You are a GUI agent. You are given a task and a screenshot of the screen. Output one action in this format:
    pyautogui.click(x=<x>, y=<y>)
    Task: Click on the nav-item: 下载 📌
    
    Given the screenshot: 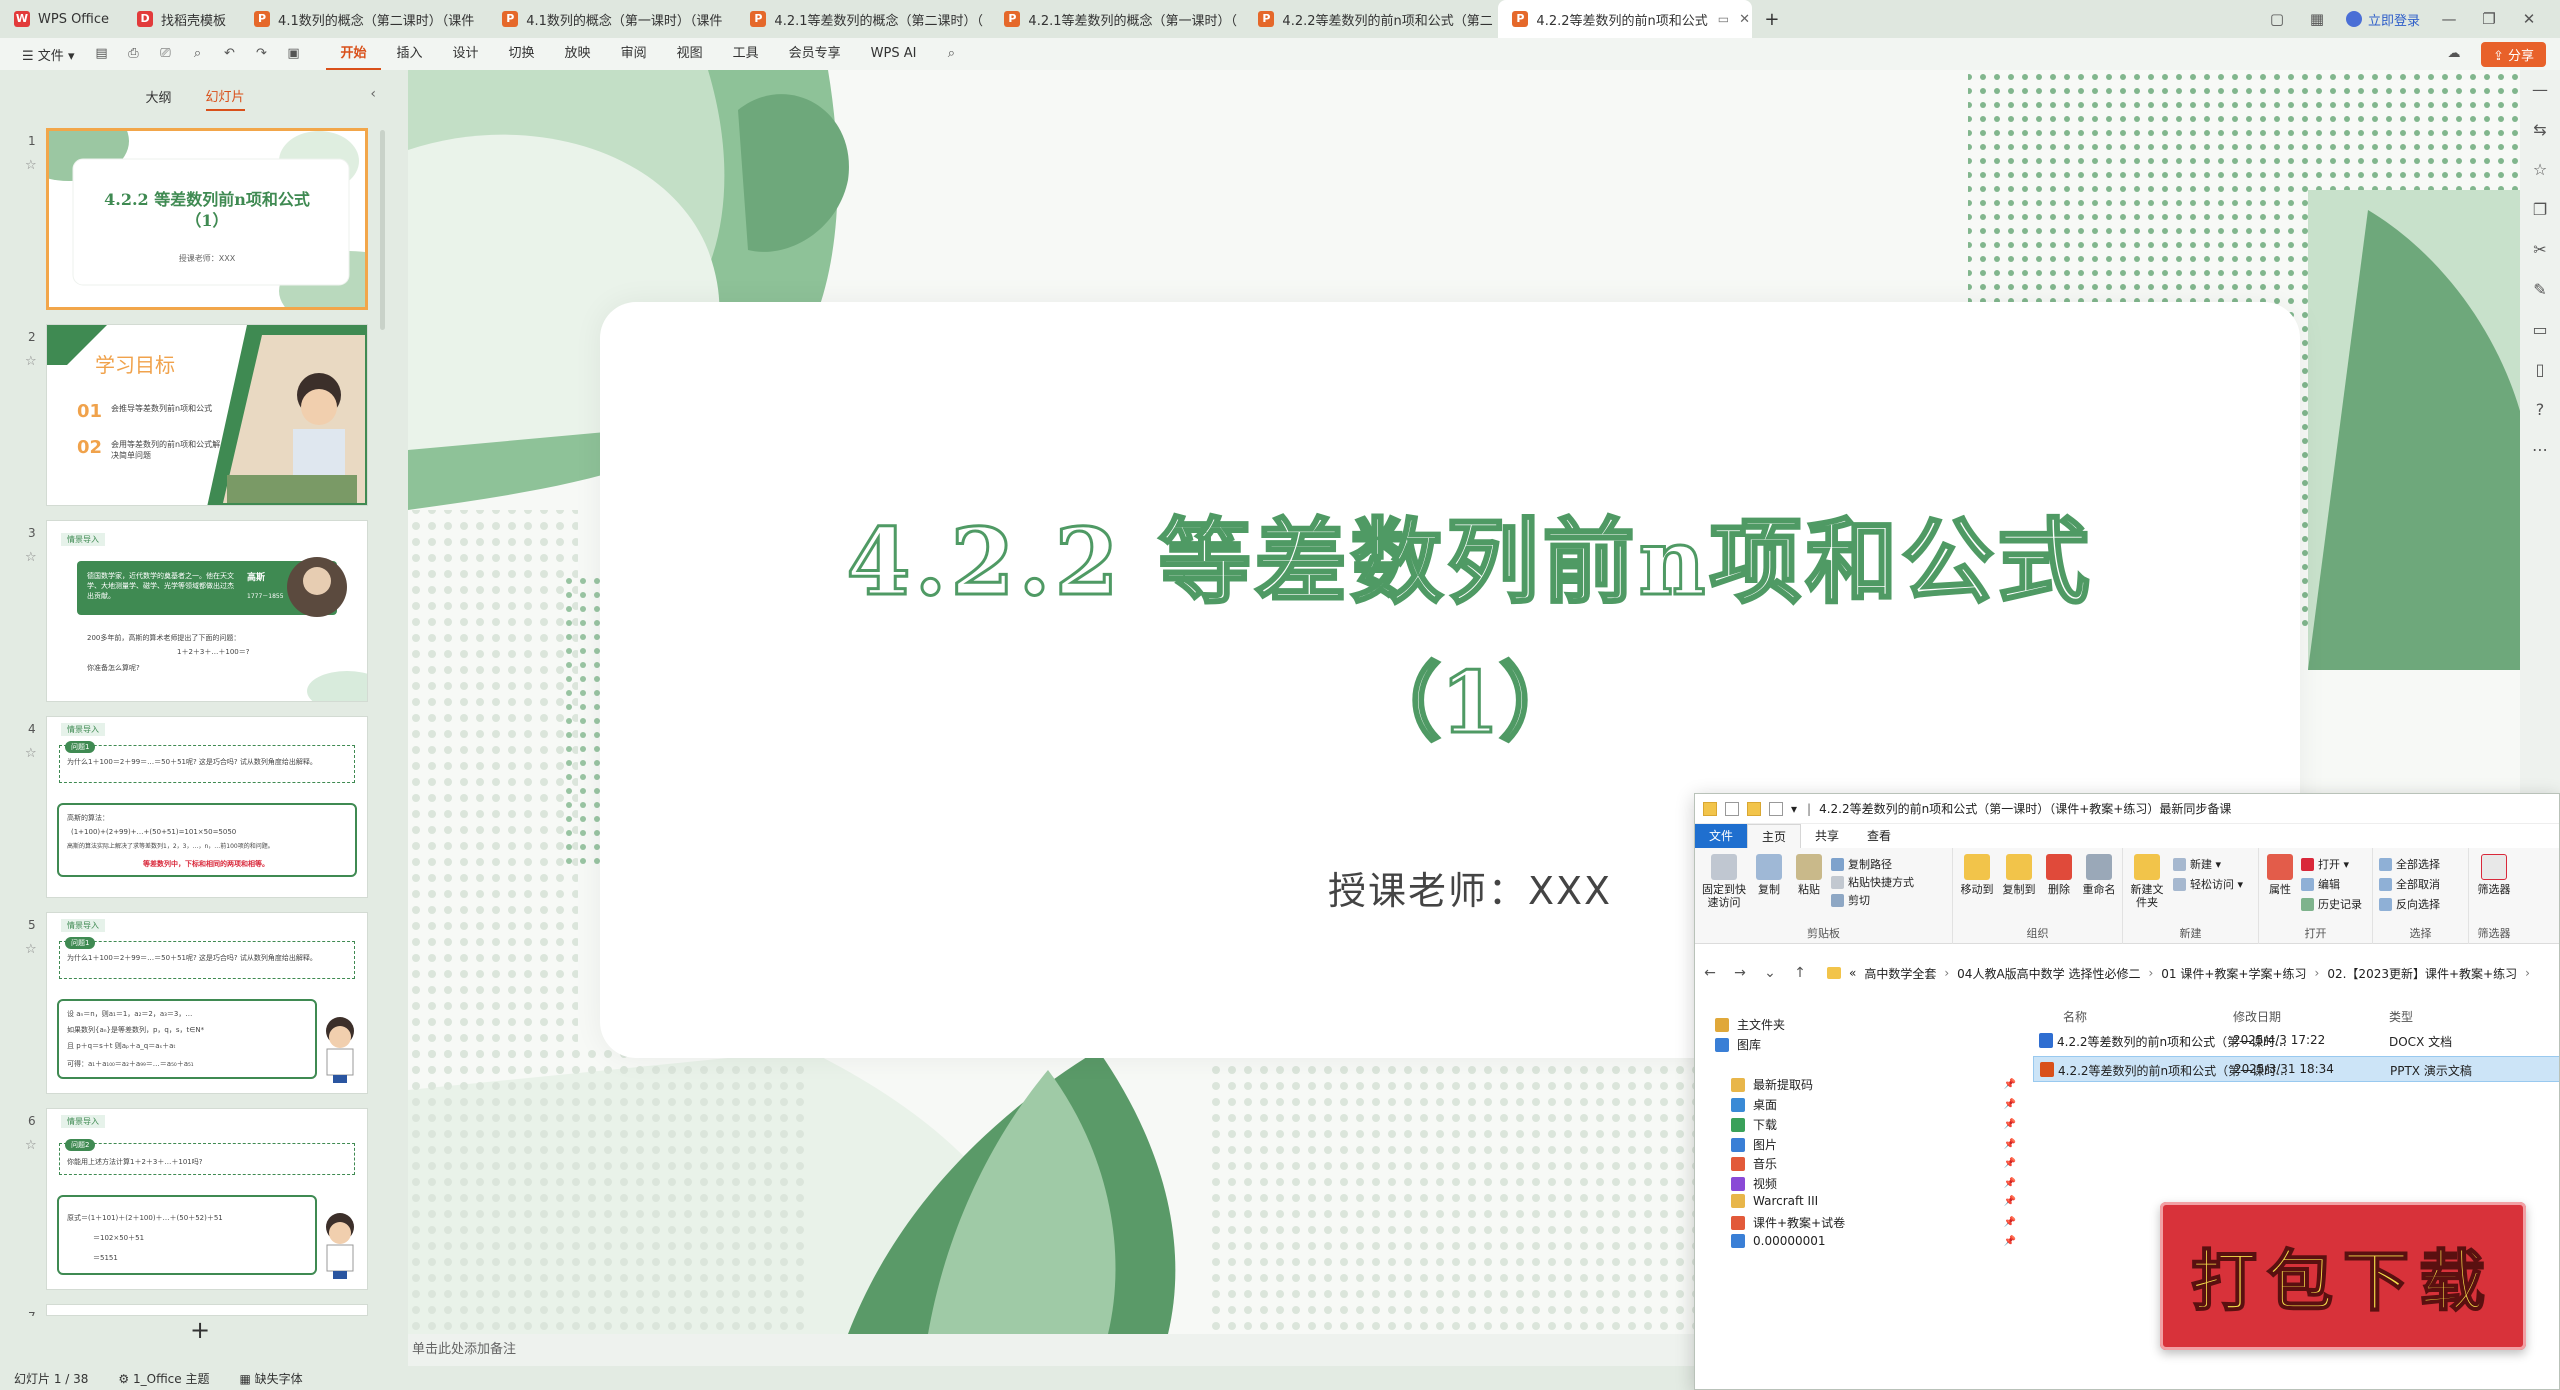 What is the action you would take?
    pyautogui.click(x=1873, y=1124)
    